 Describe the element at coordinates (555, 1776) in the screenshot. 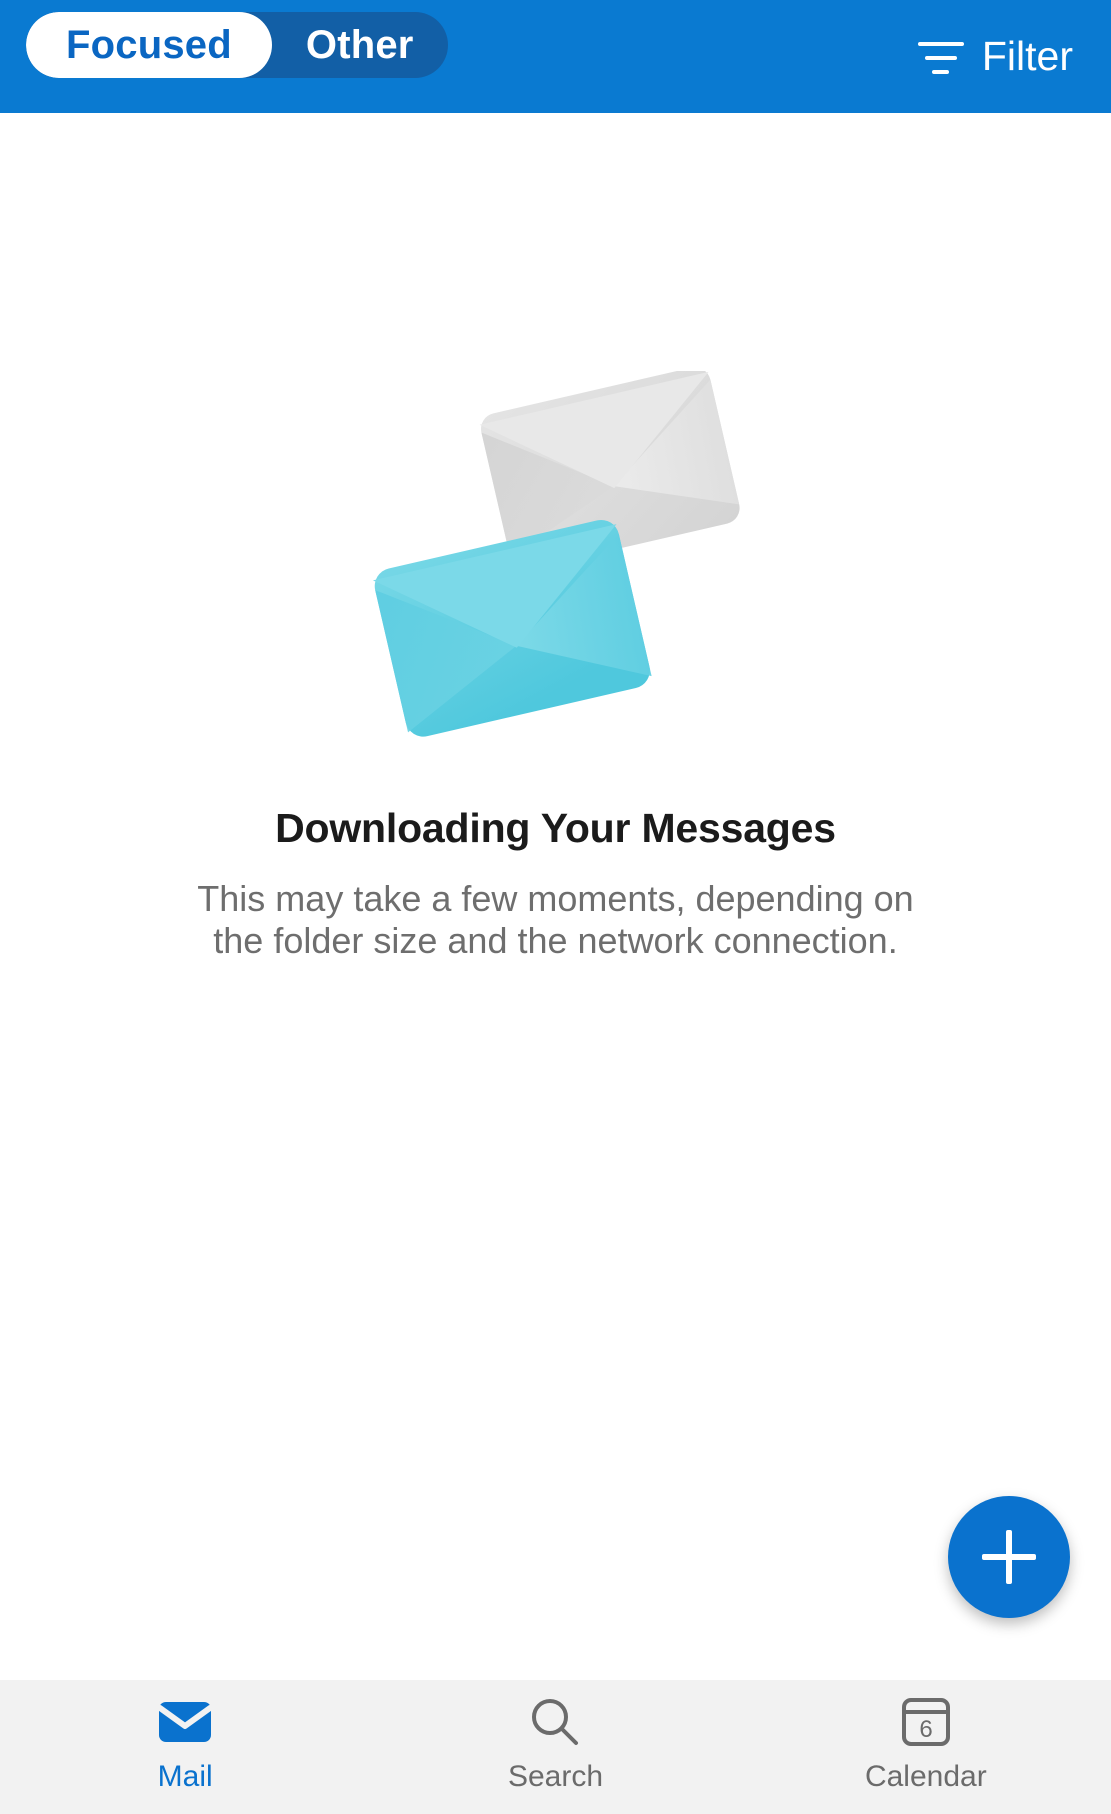

I see `nav-label-search: Search` at that location.